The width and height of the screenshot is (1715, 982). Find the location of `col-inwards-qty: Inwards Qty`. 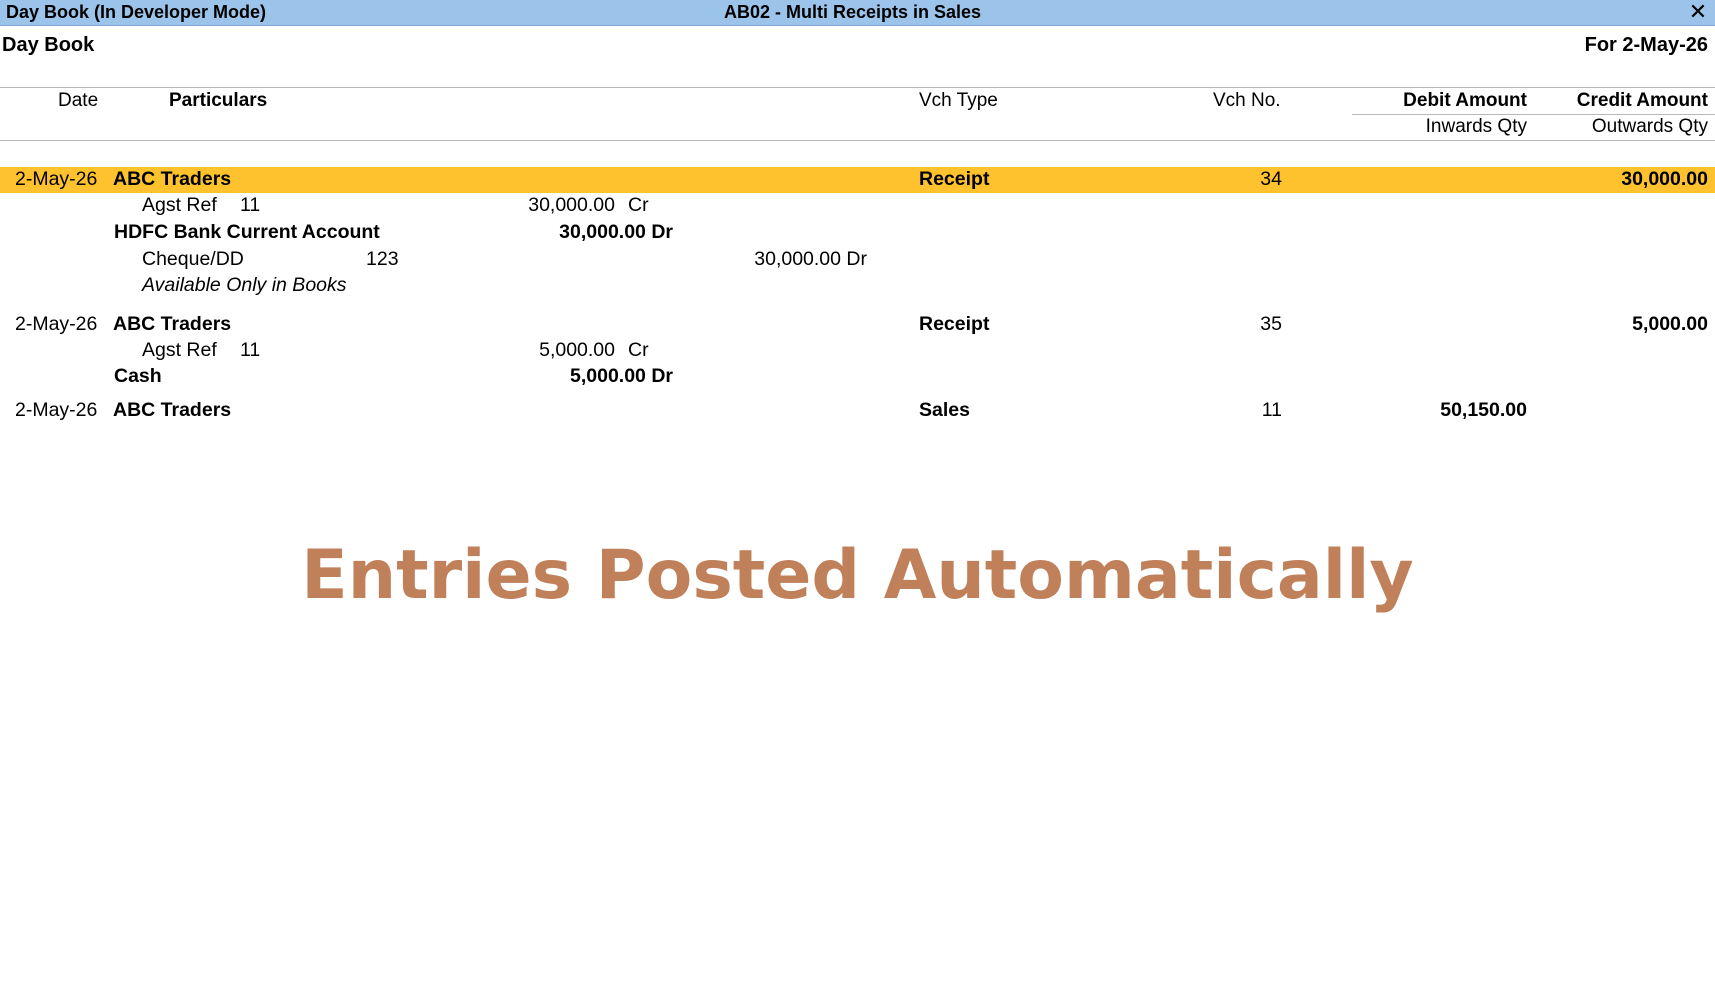

col-inwards-qty: Inwards Qty is located at coordinates (1476, 126).